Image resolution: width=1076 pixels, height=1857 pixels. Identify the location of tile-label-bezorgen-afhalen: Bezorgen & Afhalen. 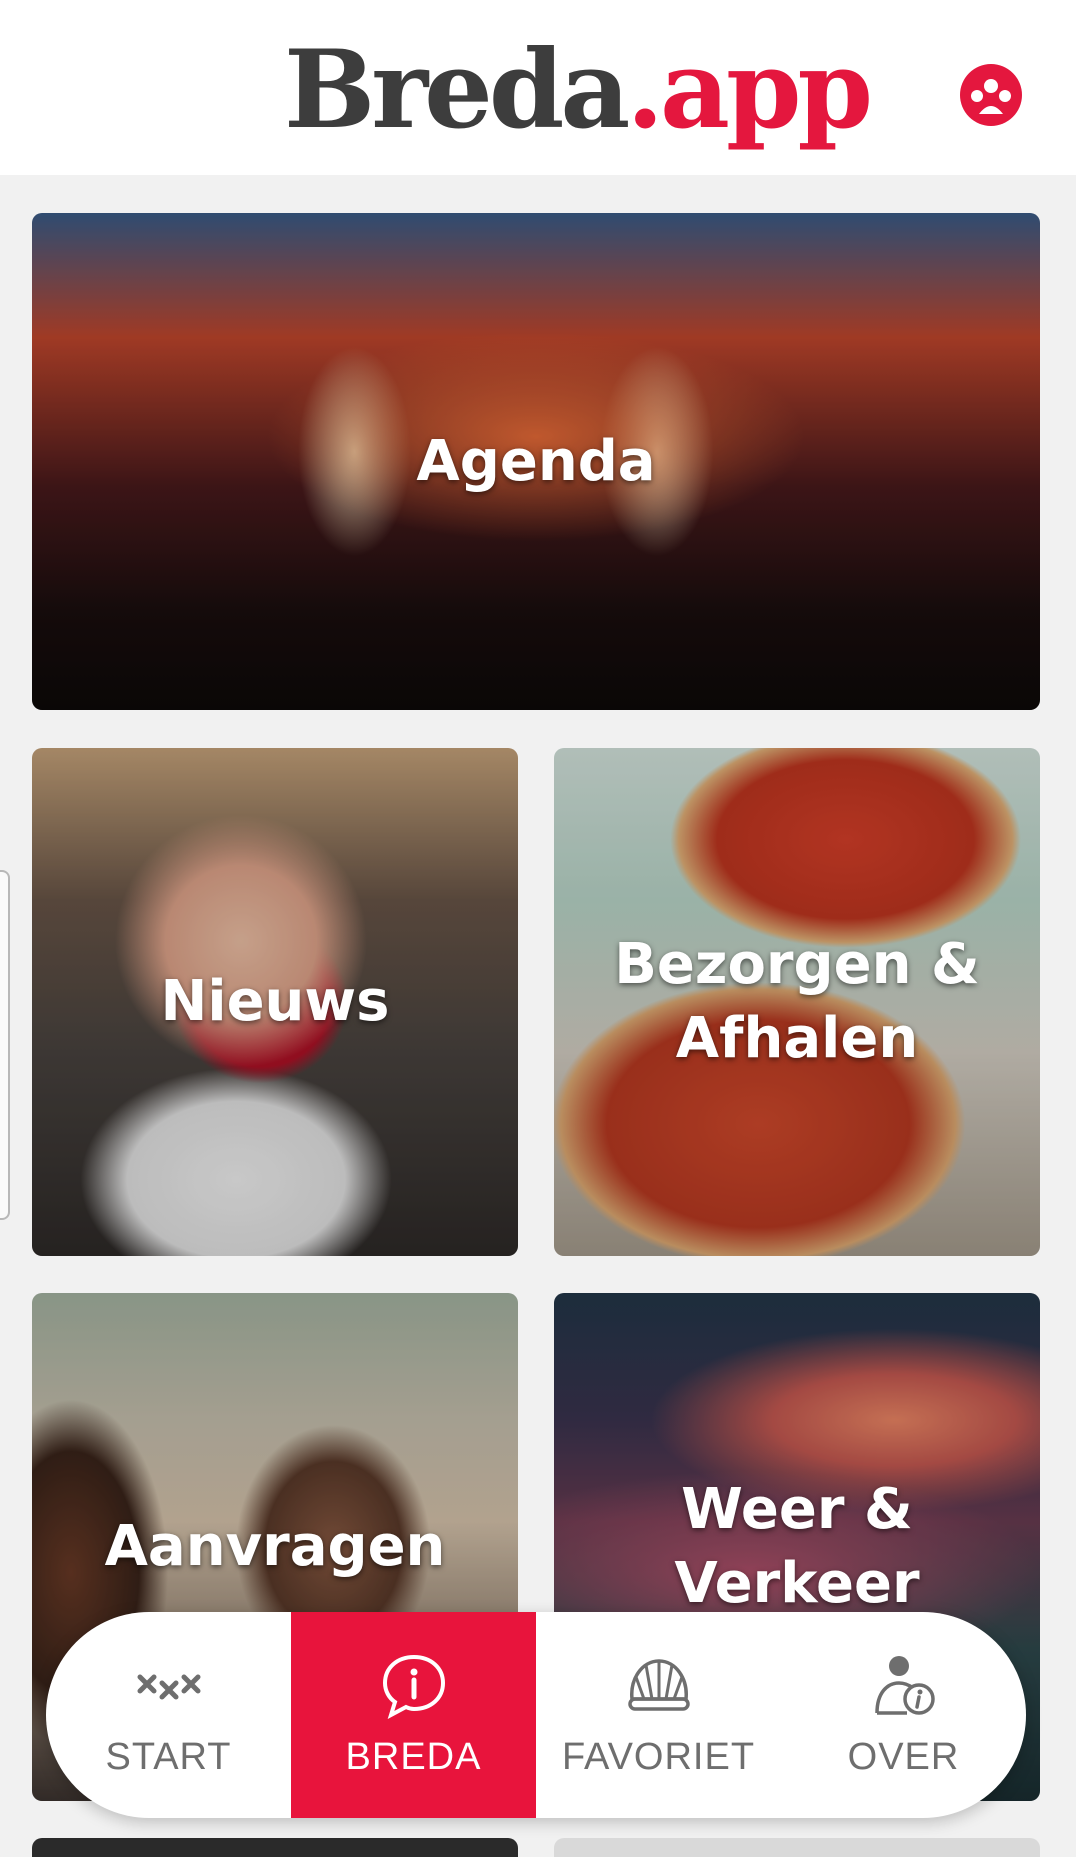
(797, 1001).